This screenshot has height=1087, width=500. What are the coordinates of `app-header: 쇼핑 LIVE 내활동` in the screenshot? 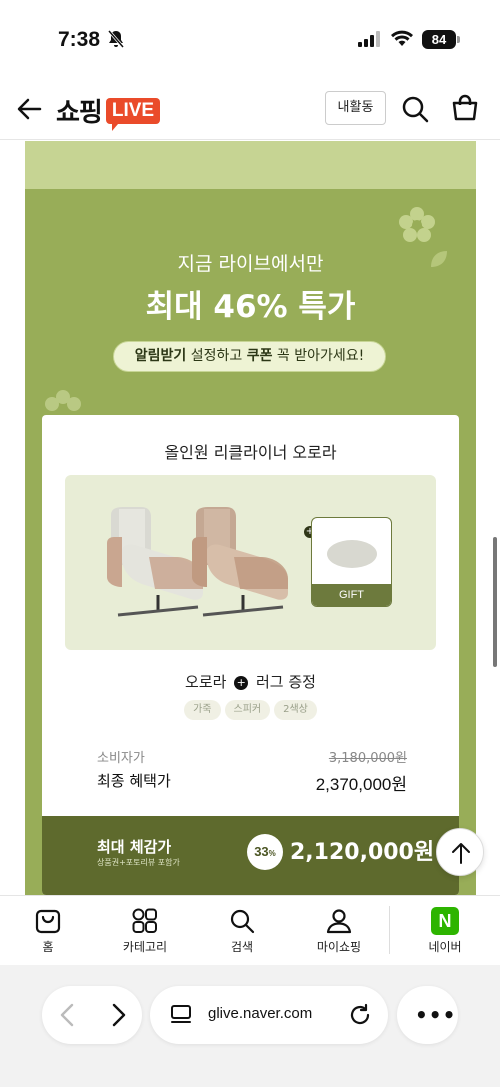 It's located at (250, 109).